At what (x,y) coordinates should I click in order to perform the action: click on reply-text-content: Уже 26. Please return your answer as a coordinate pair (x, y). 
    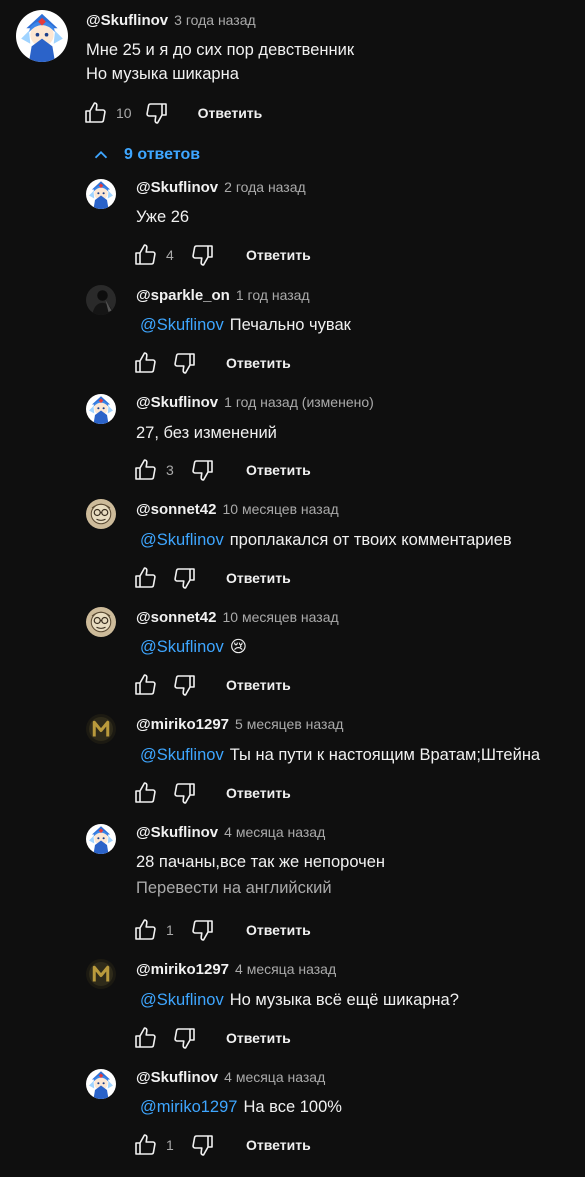
    Looking at the image, I should click on (163, 217).